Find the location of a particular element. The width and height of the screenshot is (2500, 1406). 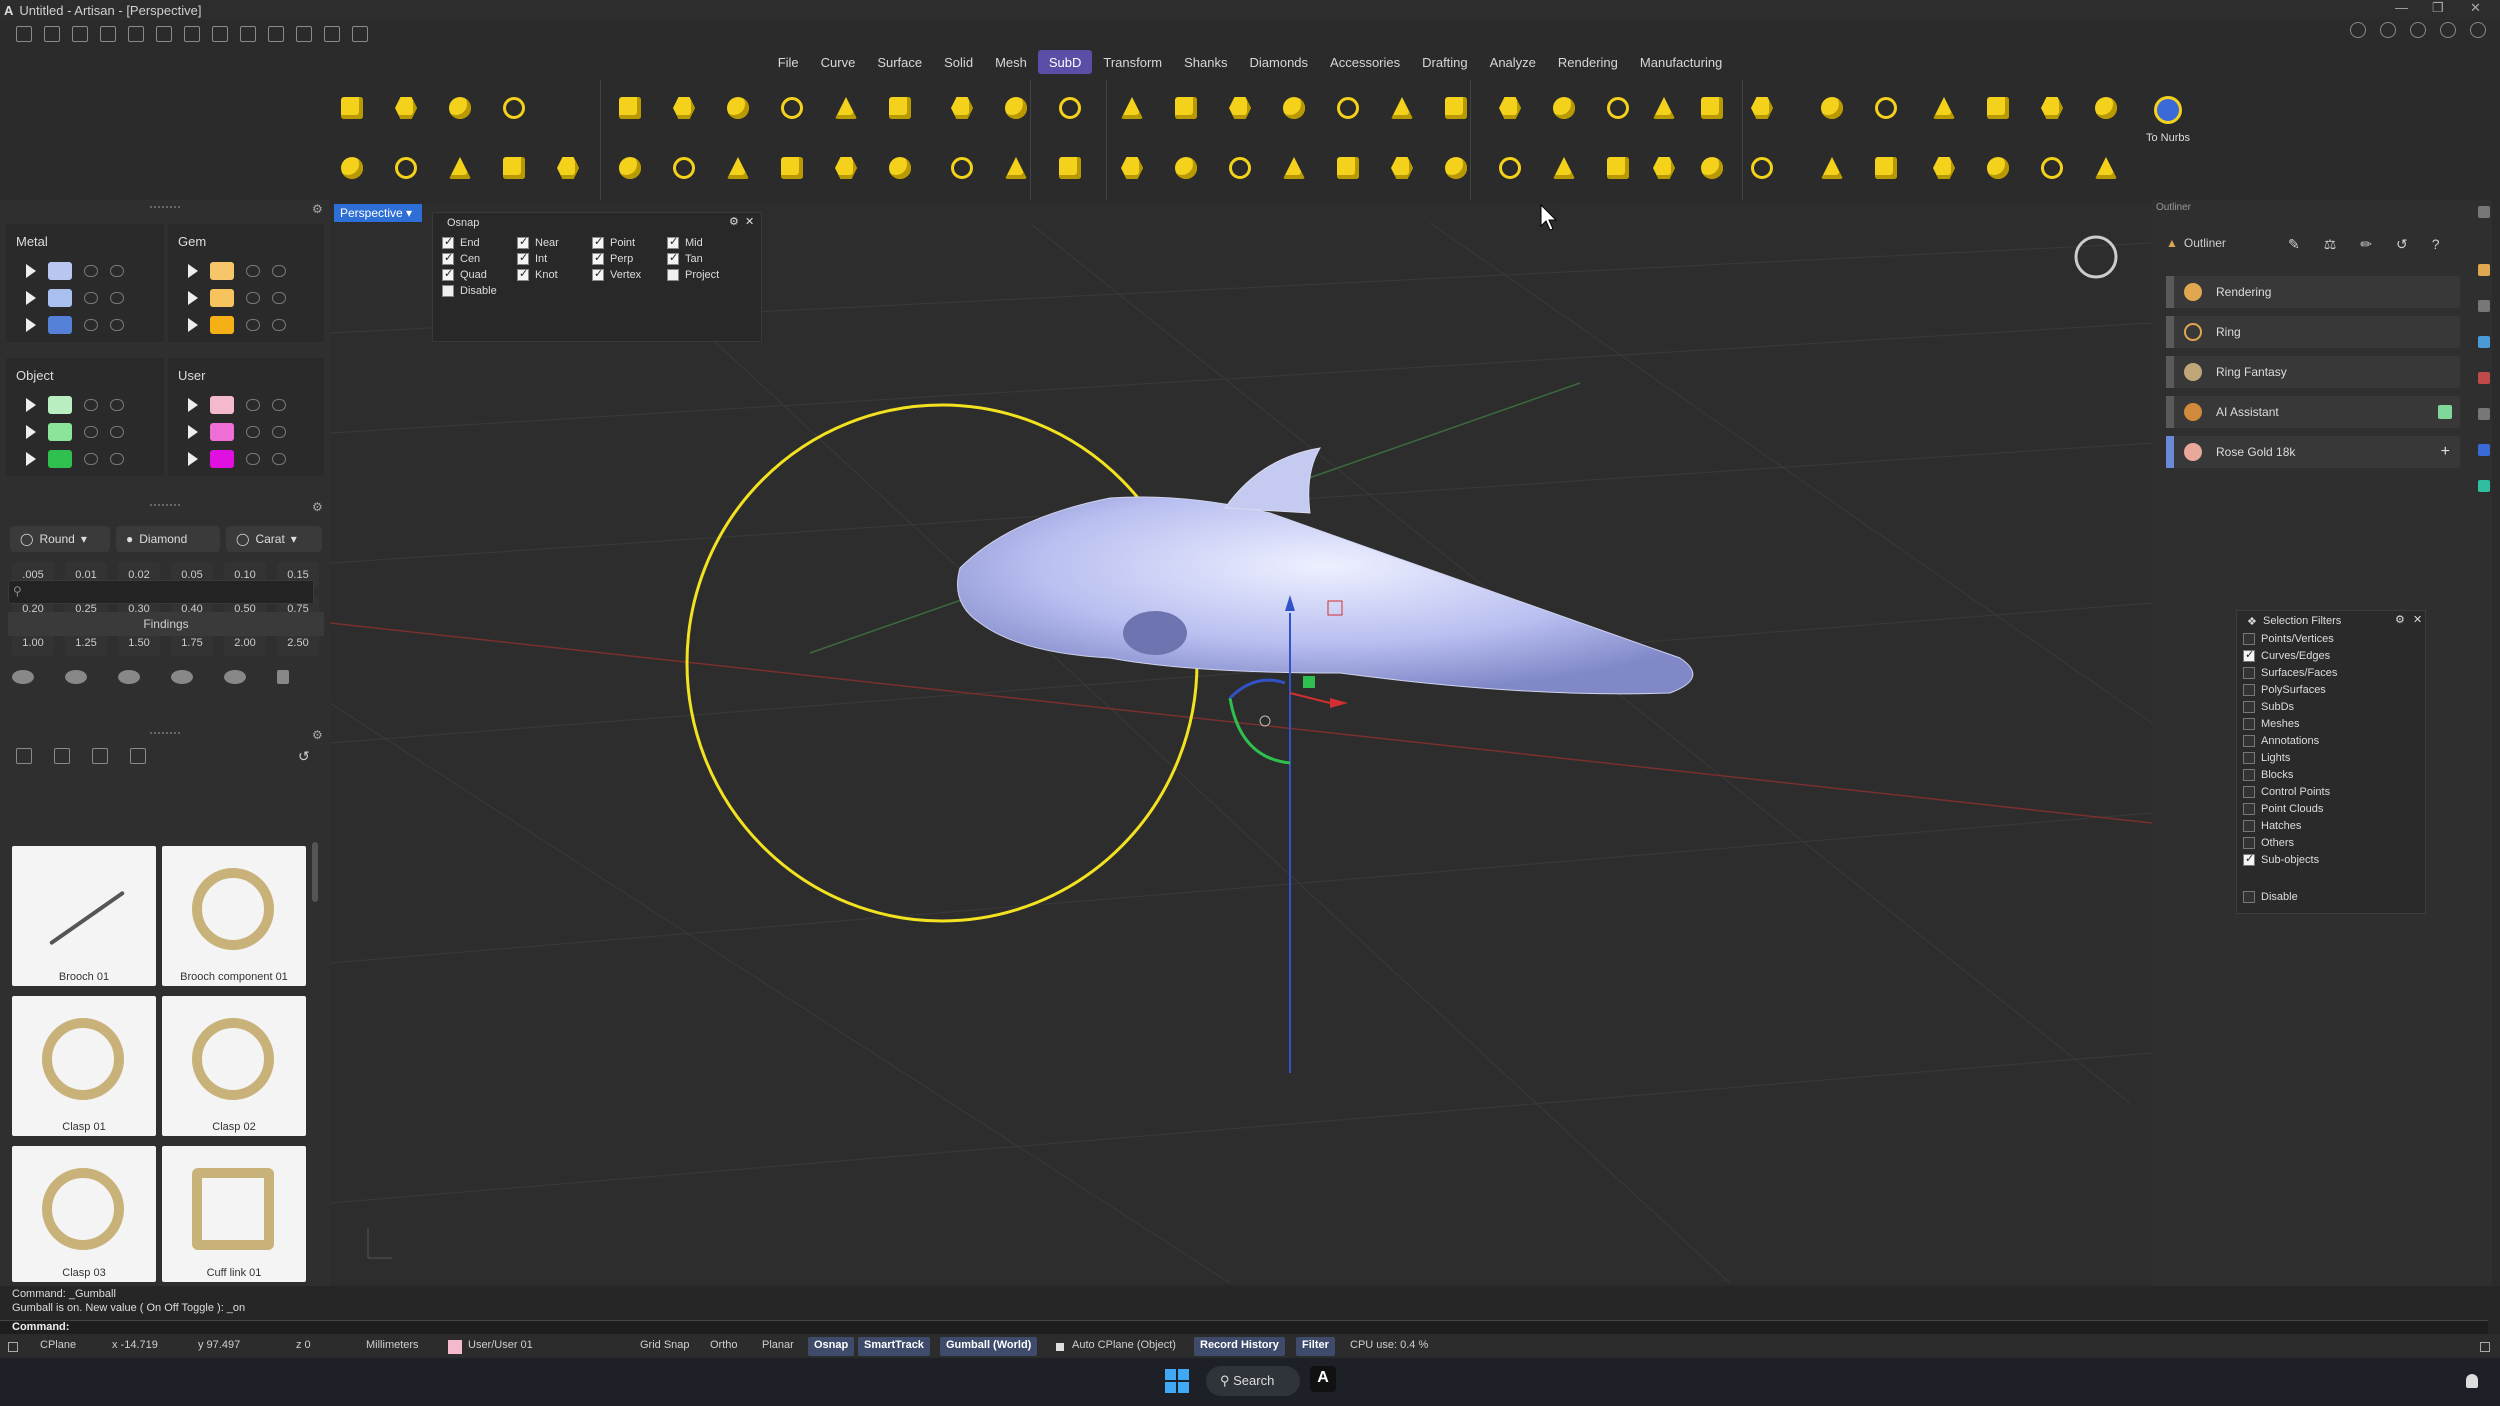

osnap-settings-icon: ⚙ is located at coordinates (734, 221).